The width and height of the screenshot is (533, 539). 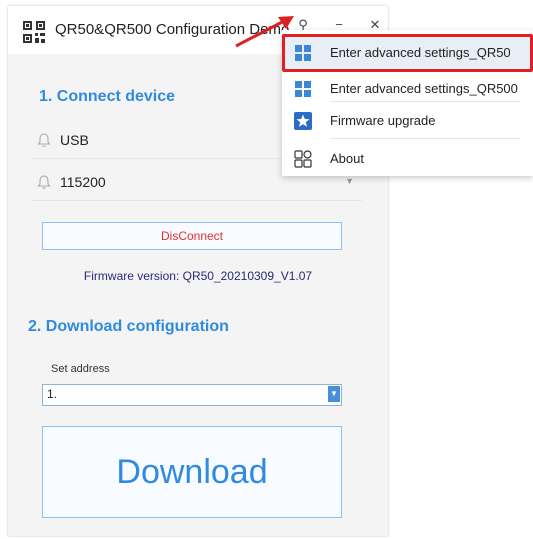 I want to click on apps-icon, so click(x=303, y=159).